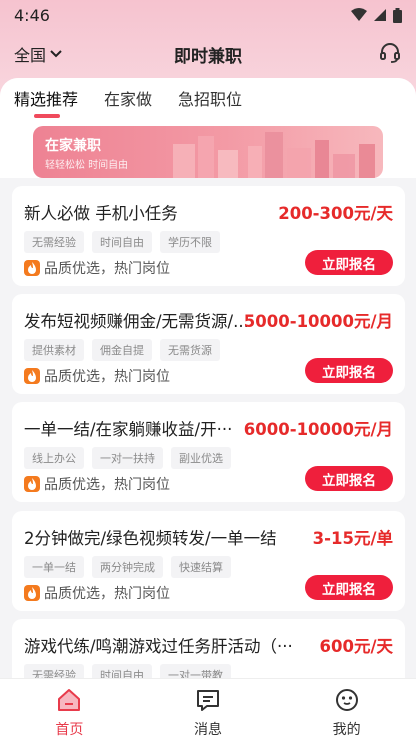 Image resolution: width=416 pixels, height=742 pixels. What do you see at coordinates (201, 458) in the screenshot?
I see `job-tag: 副业优选` at bounding box center [201, 458].